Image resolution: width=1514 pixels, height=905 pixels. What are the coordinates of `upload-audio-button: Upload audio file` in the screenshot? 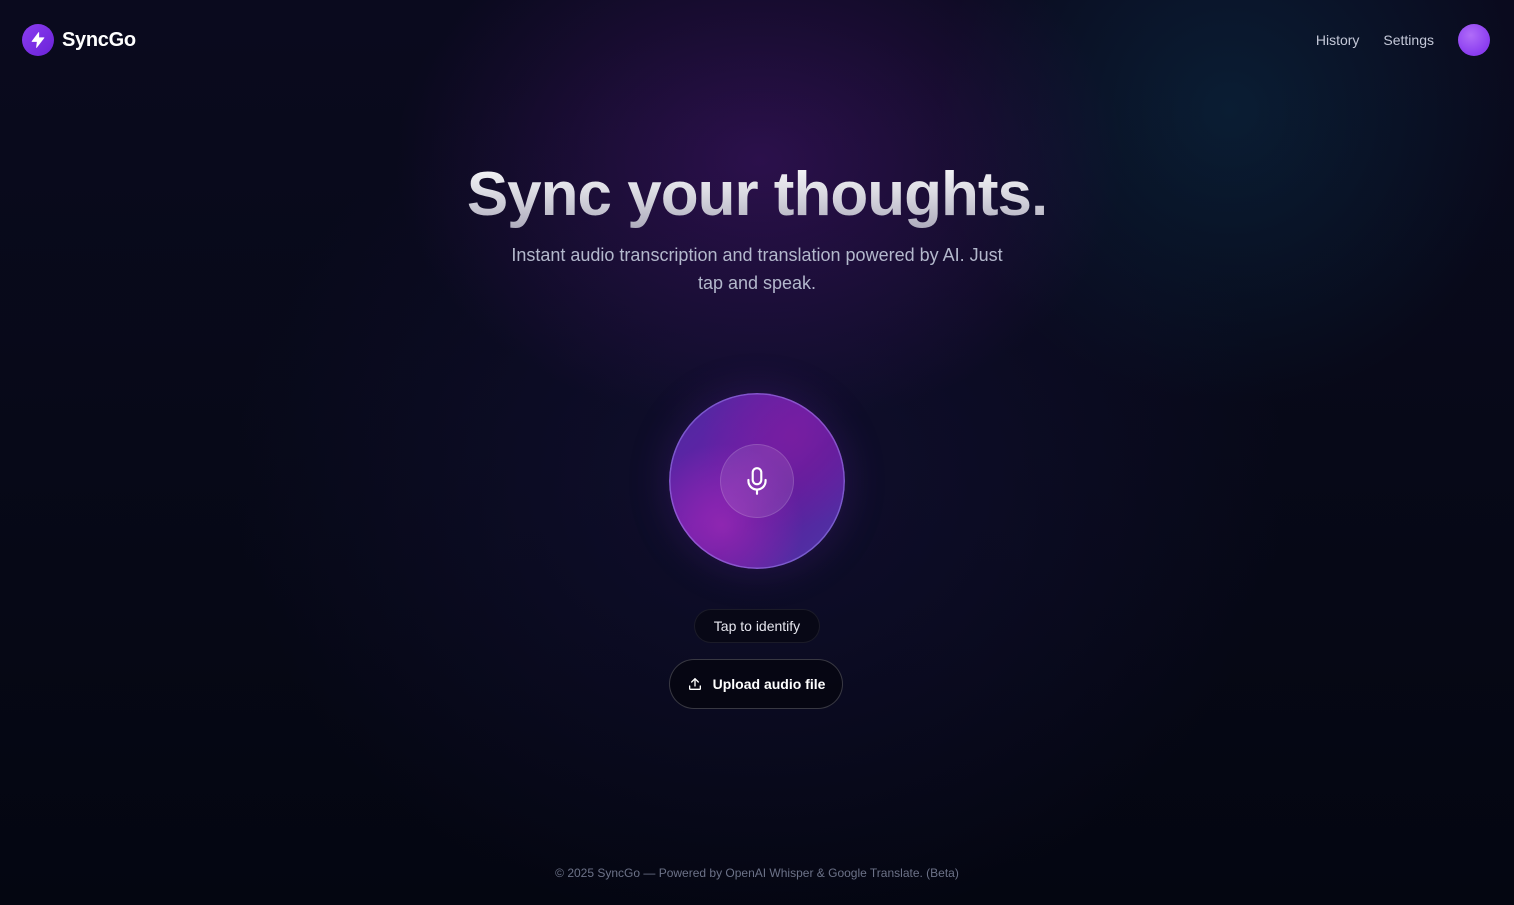 It's located at (756, 684).